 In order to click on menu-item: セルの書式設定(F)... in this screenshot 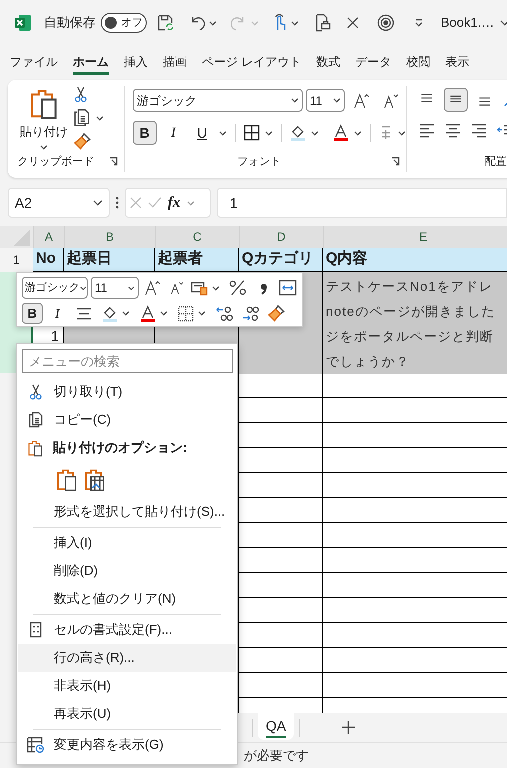, I will do `click(127, 630)`.